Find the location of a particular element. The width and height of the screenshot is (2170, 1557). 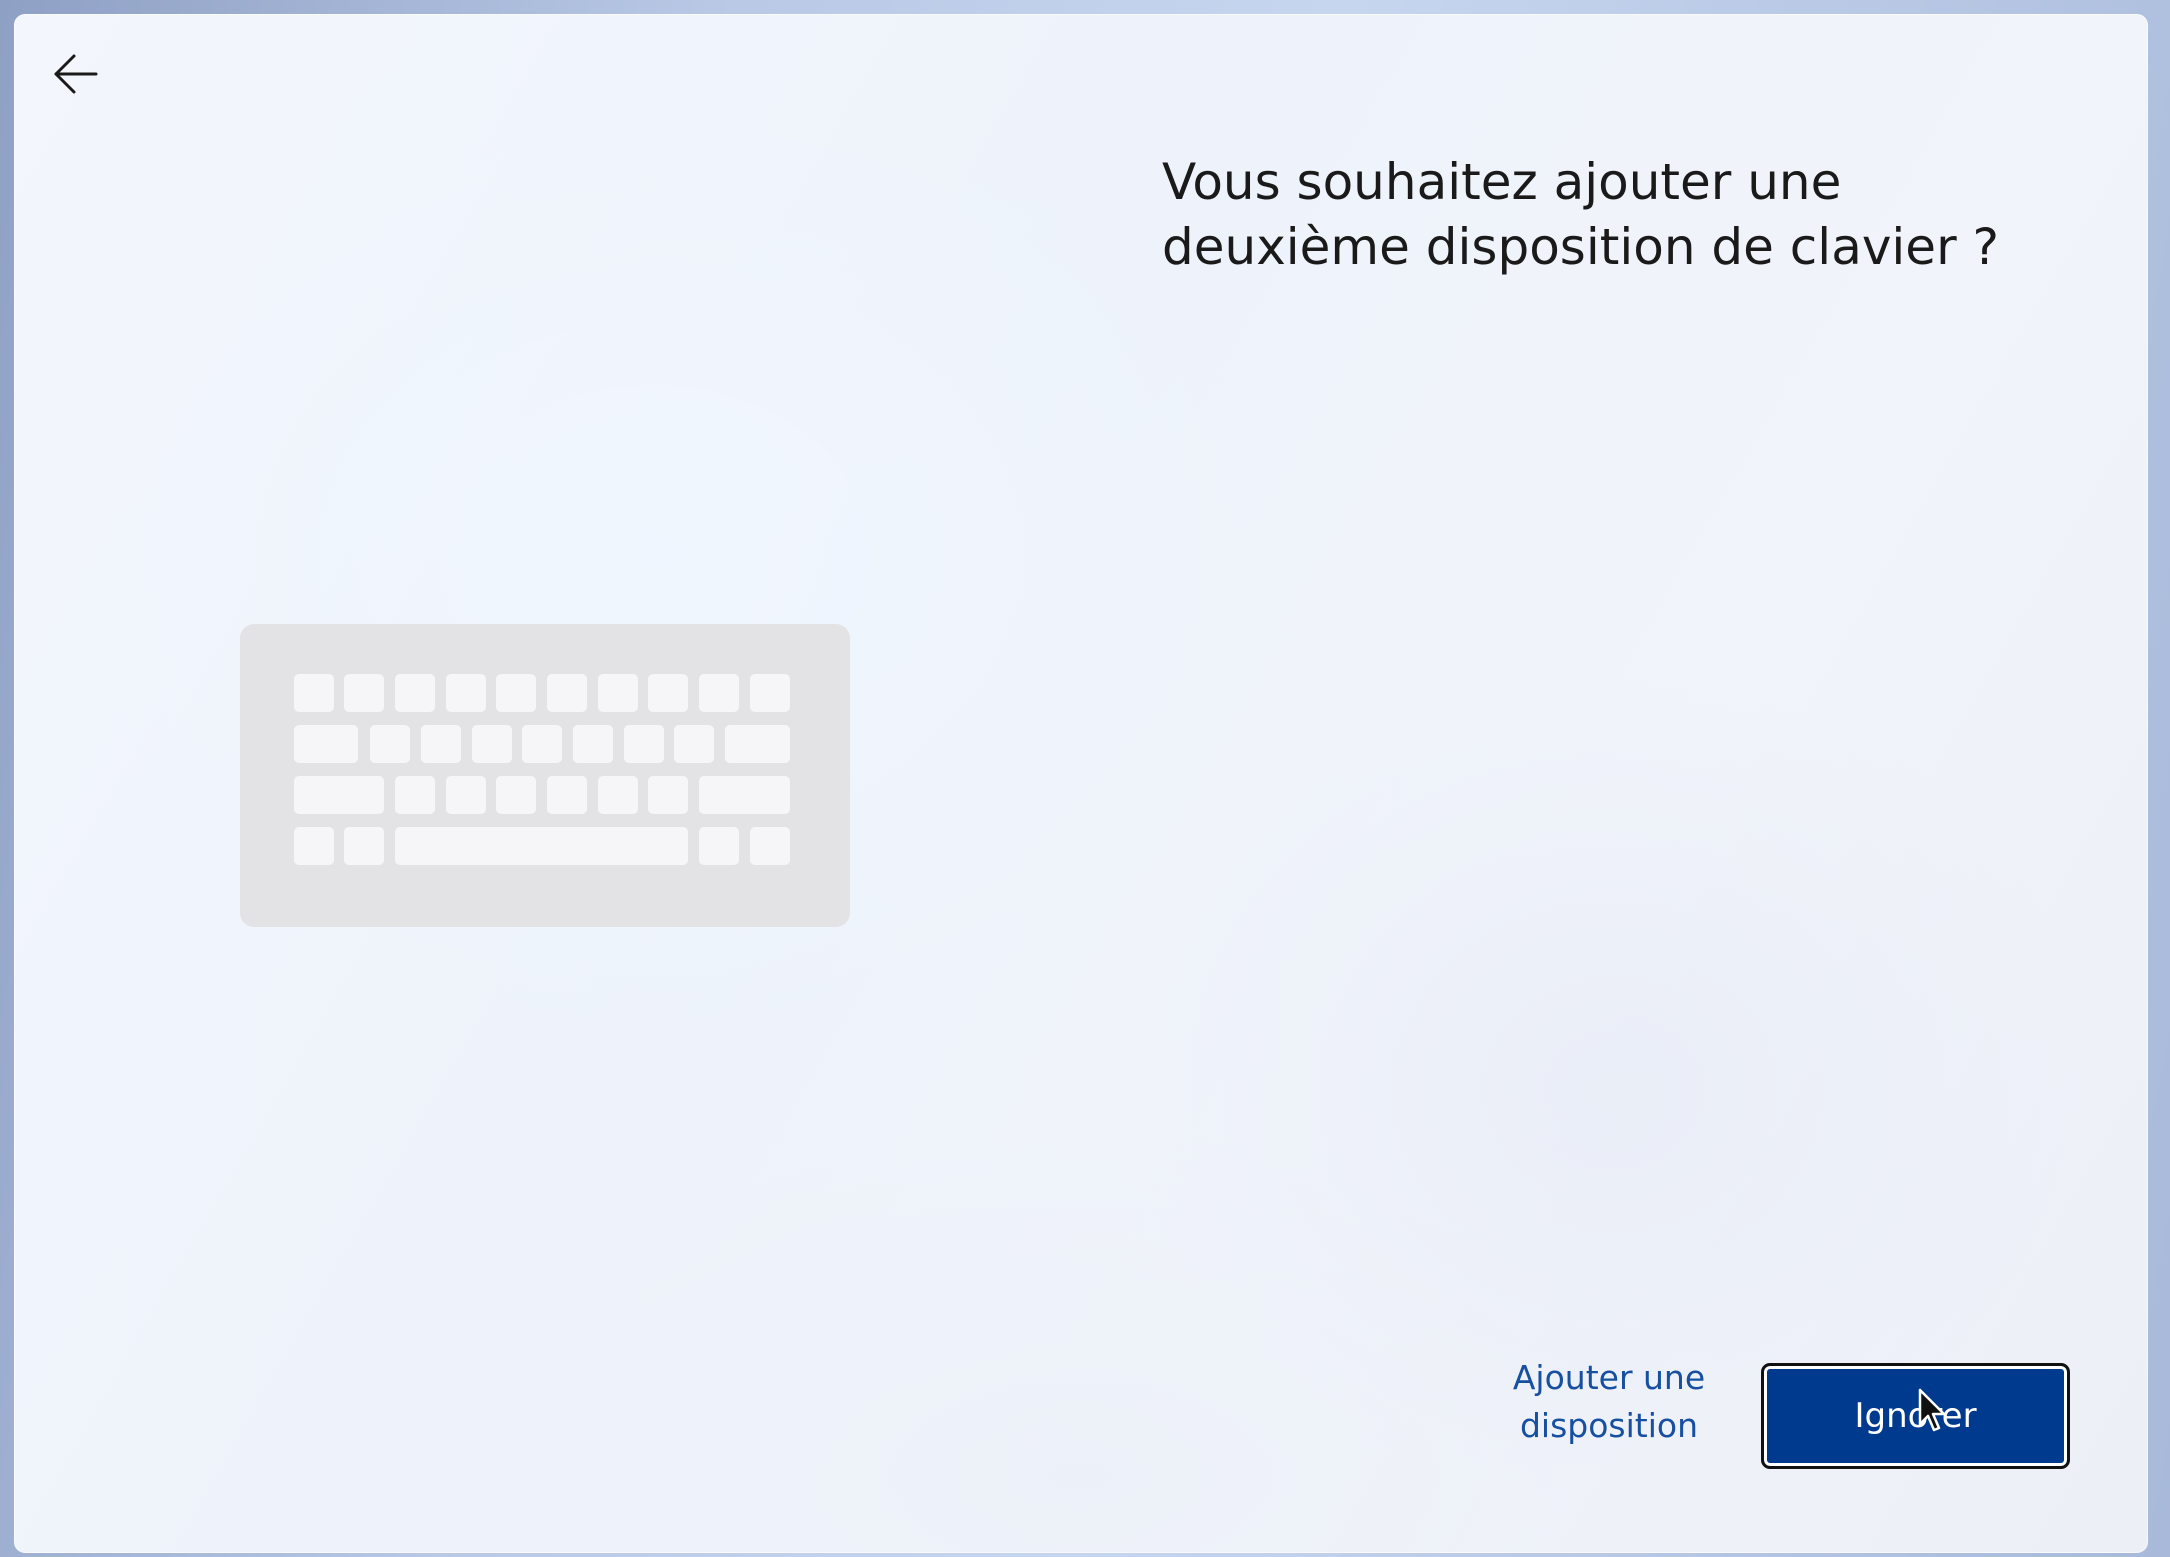

arrow-left-icon is located at coordinates (76, 74).